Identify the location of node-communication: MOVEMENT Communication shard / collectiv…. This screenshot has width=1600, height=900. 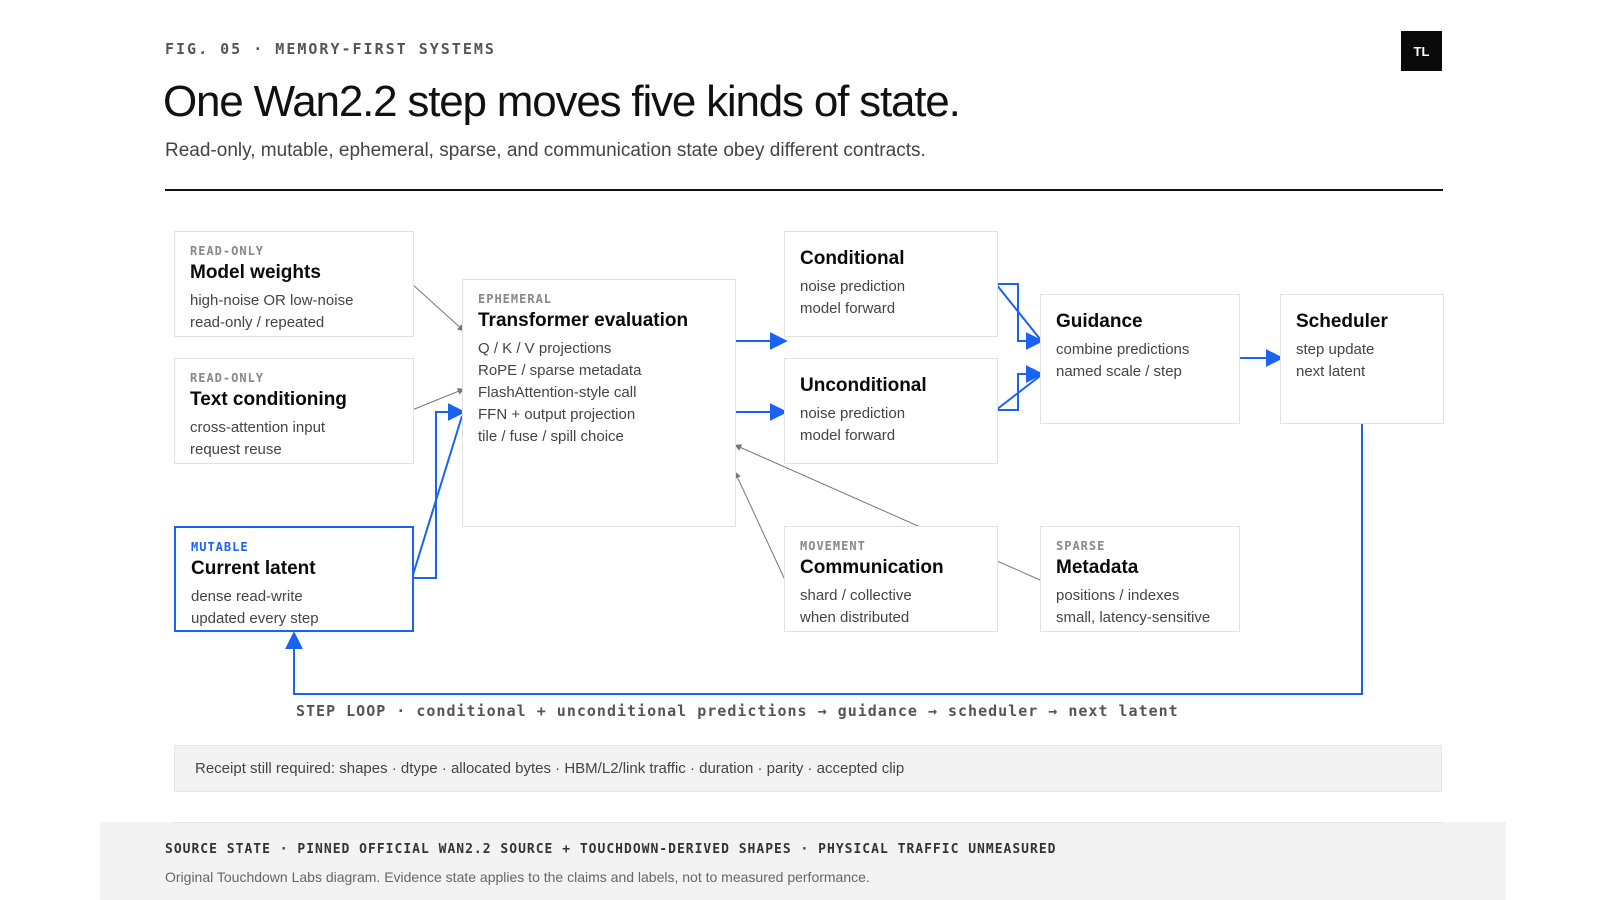
(891, 579).